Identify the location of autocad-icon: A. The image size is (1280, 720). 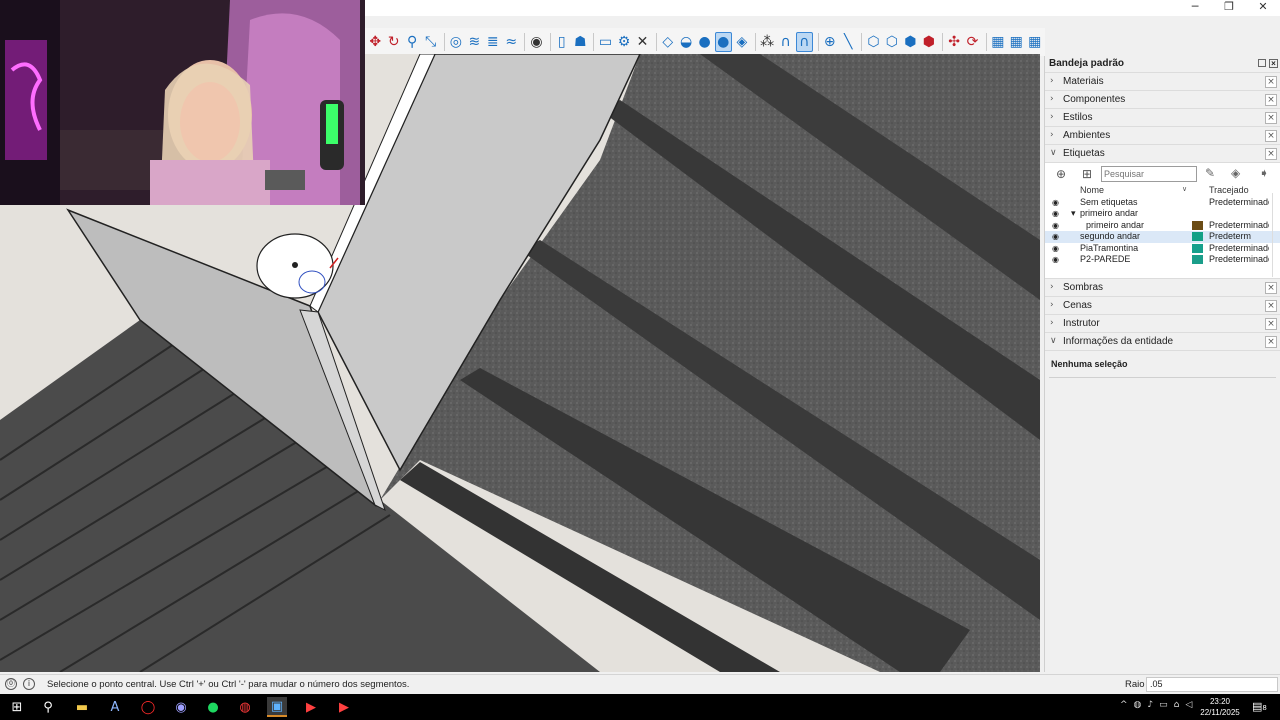
(115, 707).